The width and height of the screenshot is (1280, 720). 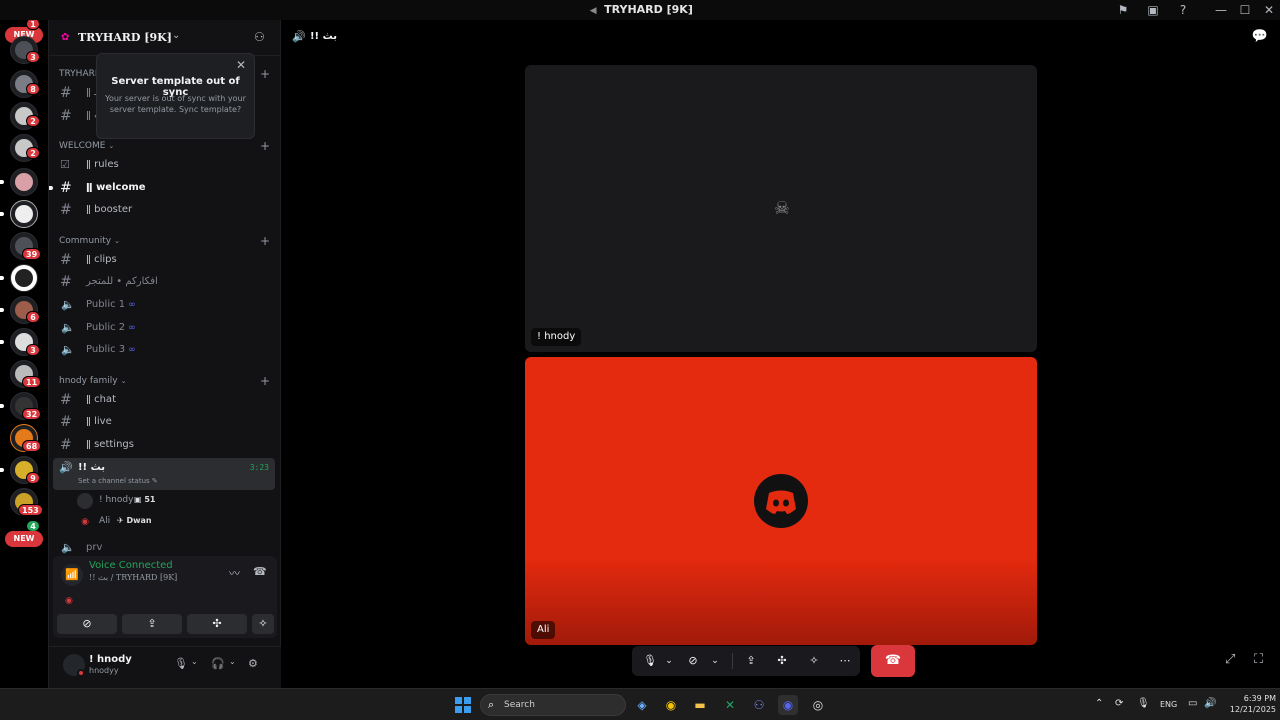 What do you see at coordinates (463, 705) in the screenshot?
I see `start-button` at bounding box center [463, 705].